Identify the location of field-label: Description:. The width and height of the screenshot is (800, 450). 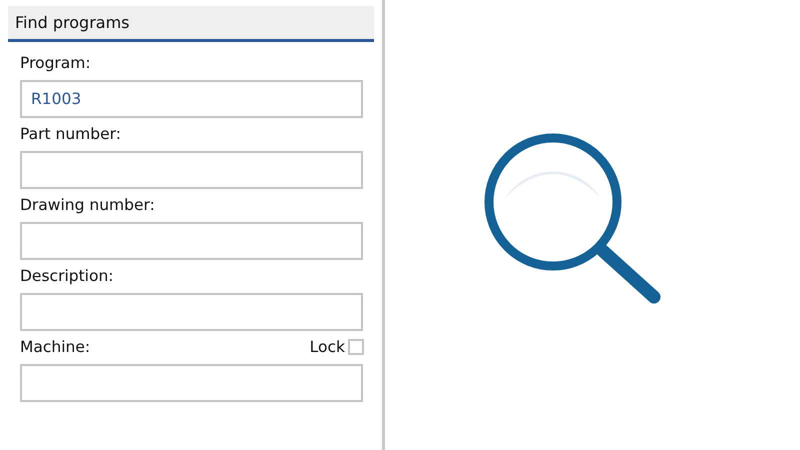
(67, 276).